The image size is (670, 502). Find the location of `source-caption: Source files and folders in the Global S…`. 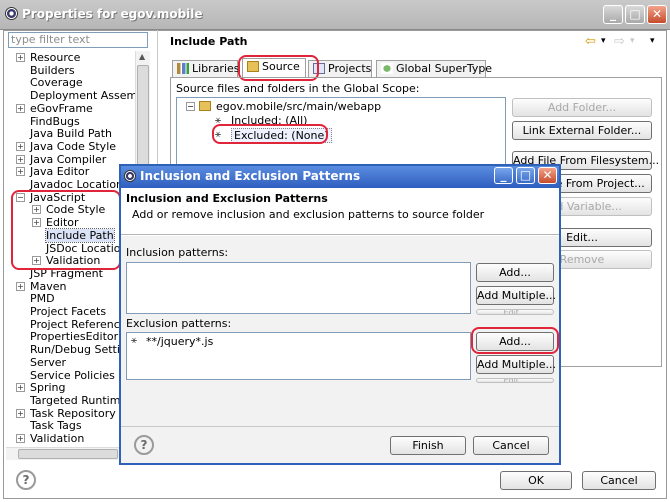

source-caption: Source files and folders in the Global S… is located at coordinates (298, 88).